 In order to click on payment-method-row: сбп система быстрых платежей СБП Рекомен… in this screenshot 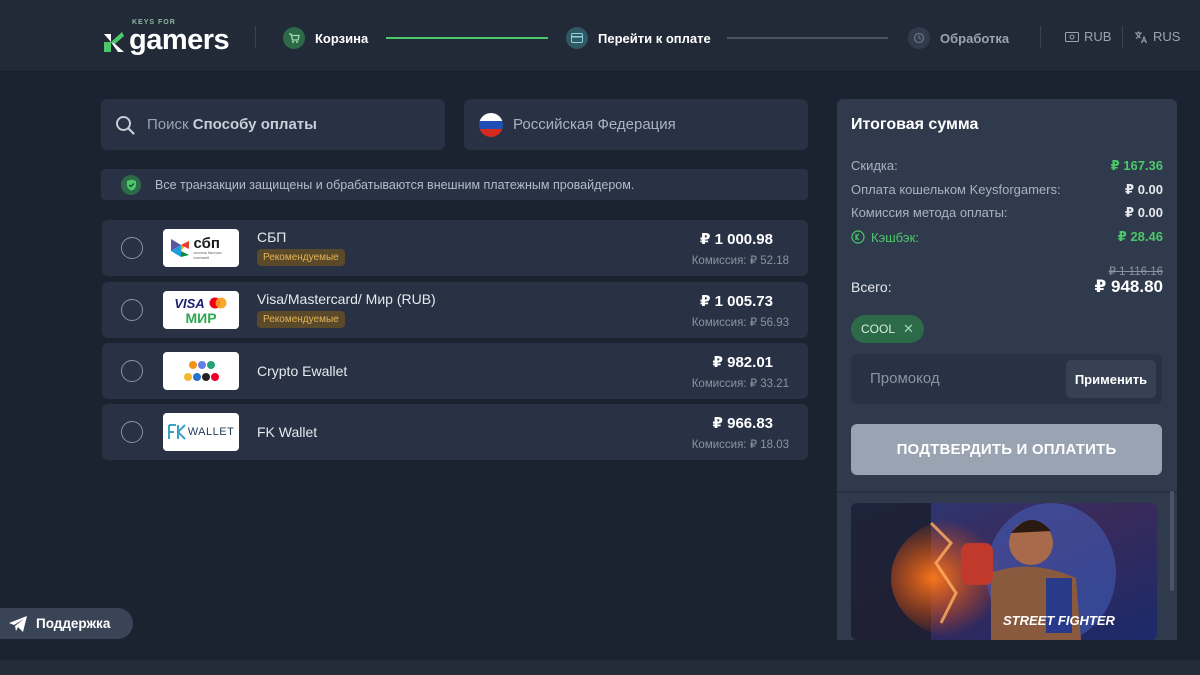, I will do `click(455, 248)`.